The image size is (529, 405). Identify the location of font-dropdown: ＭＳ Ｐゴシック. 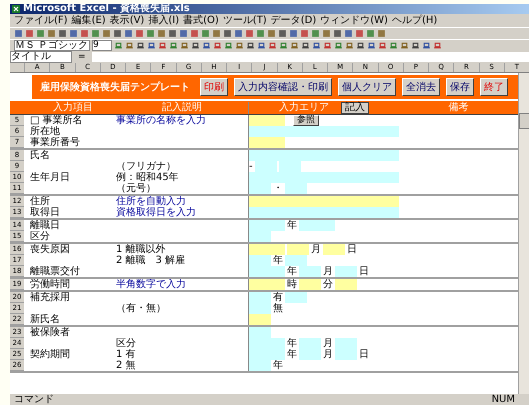
(52, 45).